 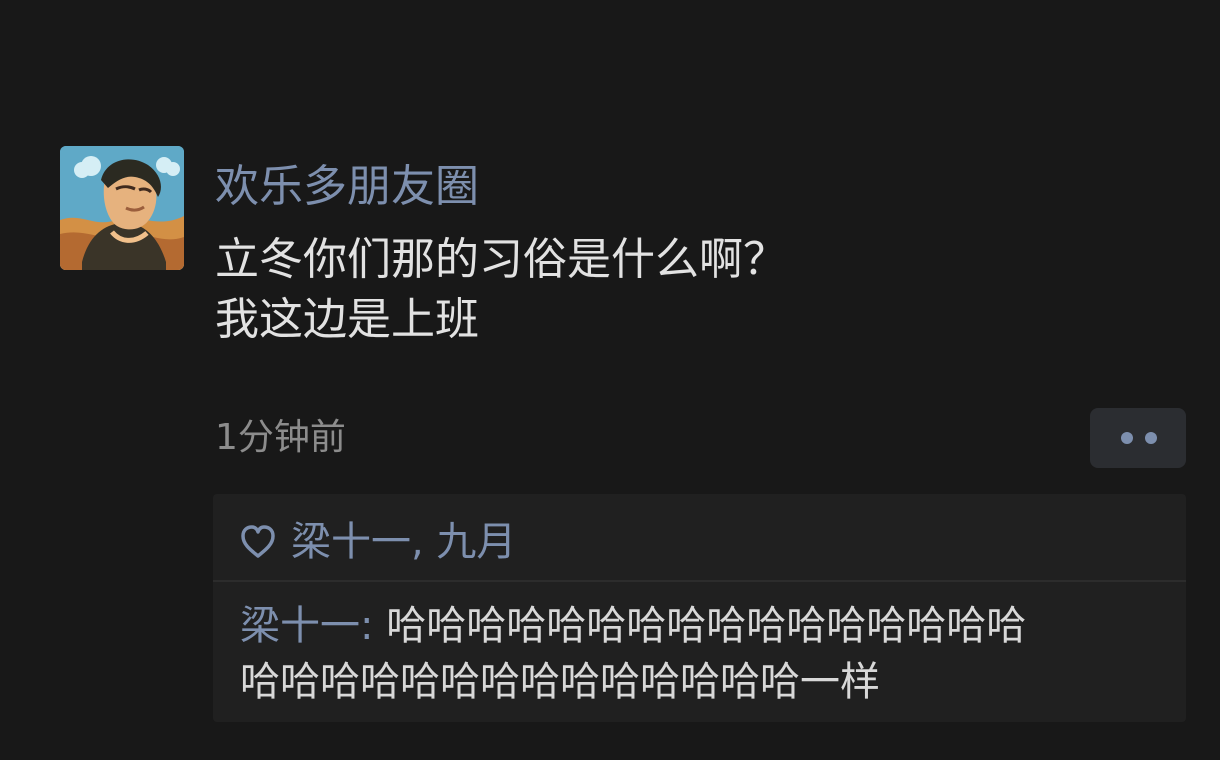 What do you see at coordinates (699, 581) in the screenshot?
I see `panel-divider` at bounding box center [699, 581].